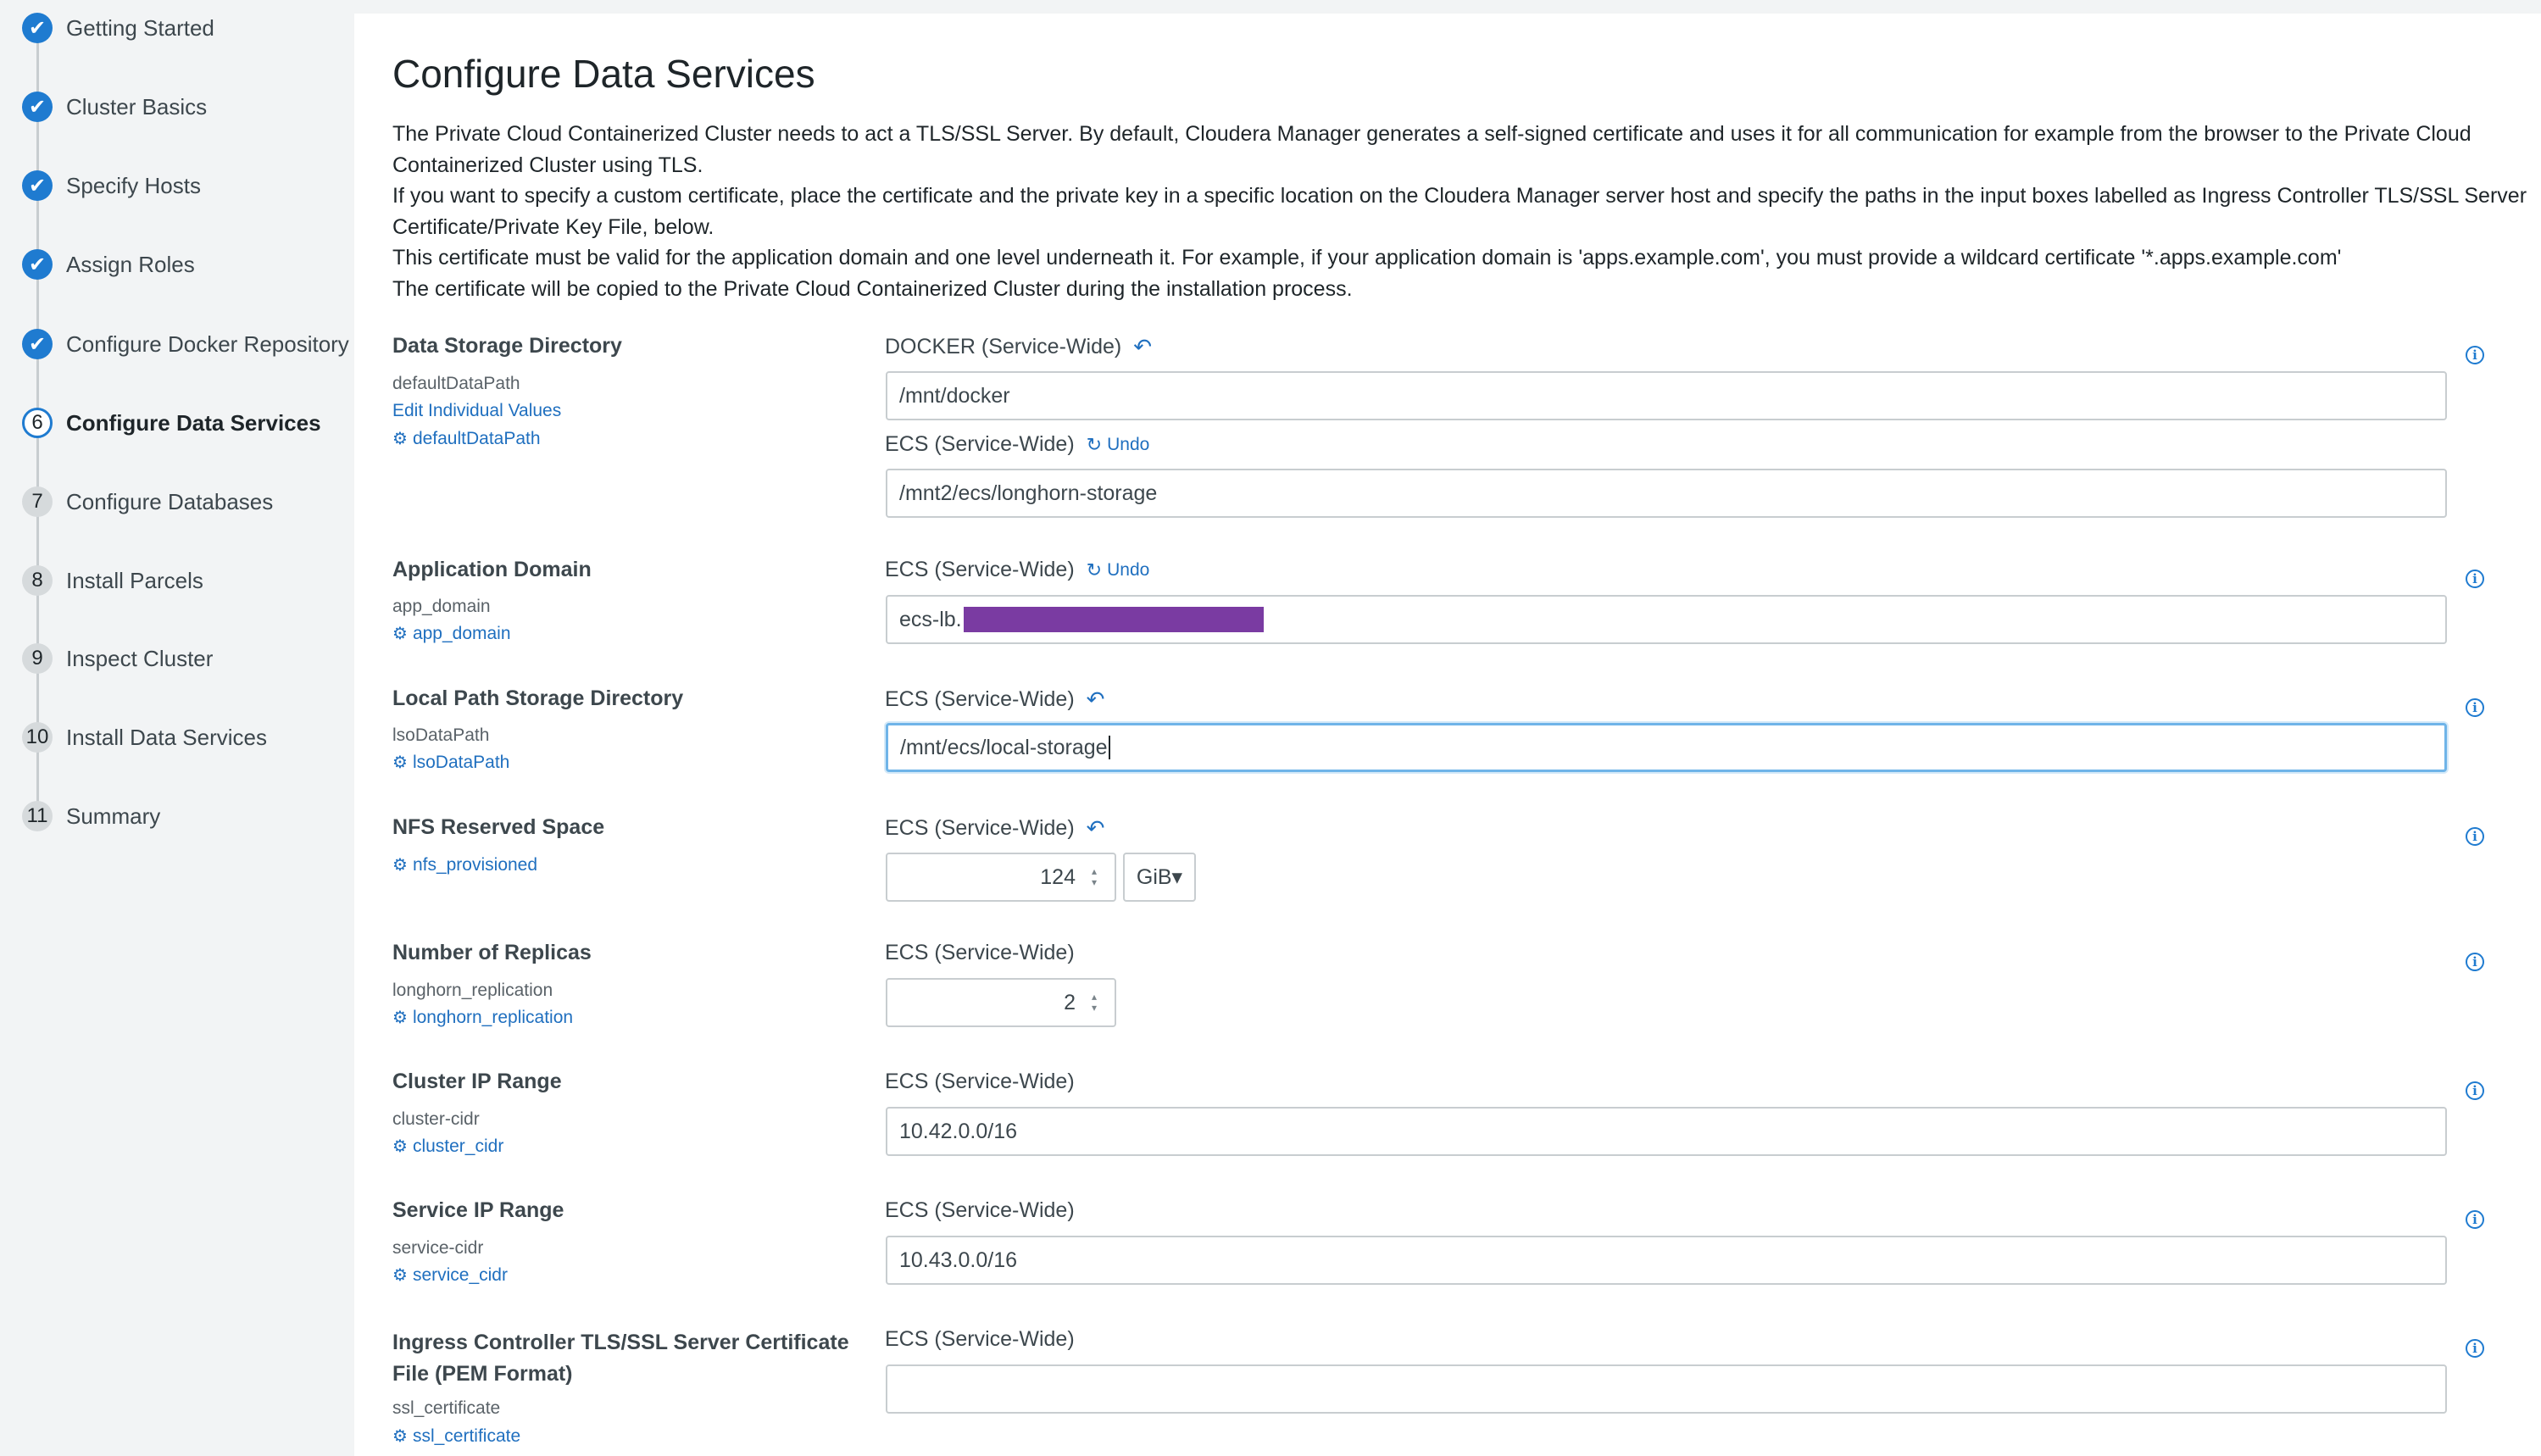 This screenshot has height=1456, width=2541. What do you see at coordinates (1004, 747) in the screenshot?
I see `local-path-value: /mnt/ecs/local-storage` at bounding box center [1004, 747].